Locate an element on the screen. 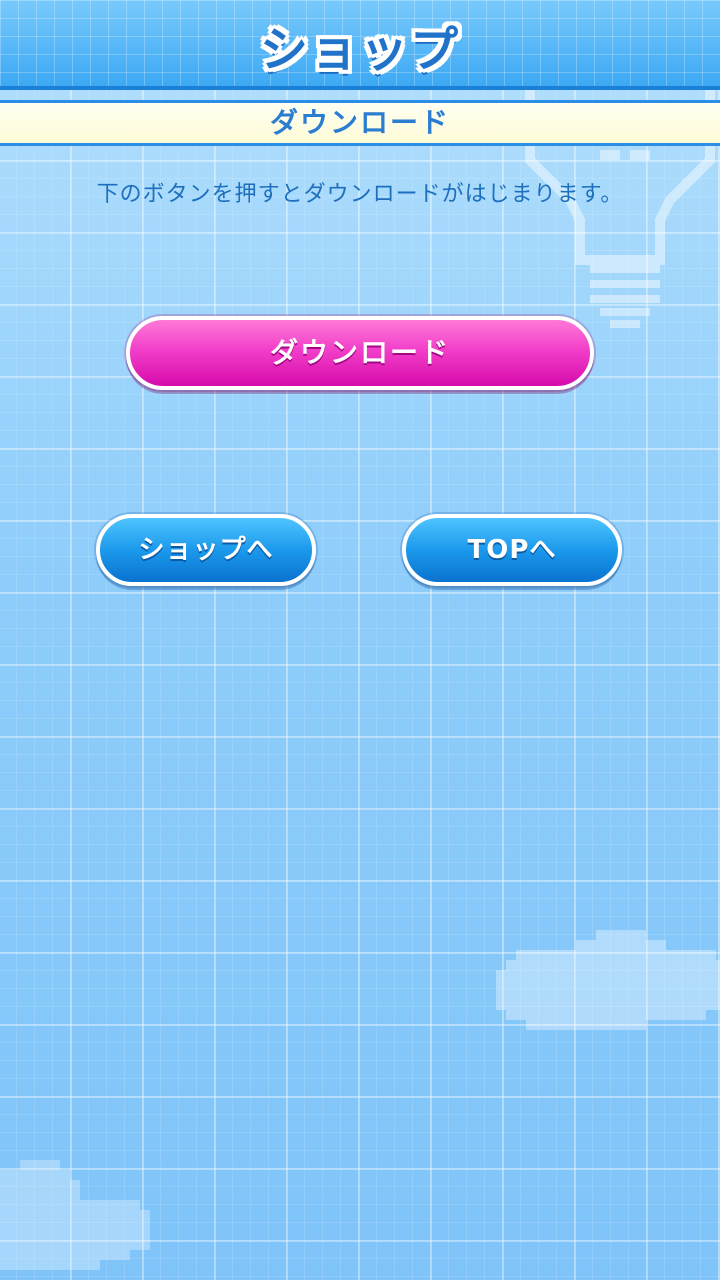 The height and width of the screenshot is (1280, 720). page-title: ショップ is located at coordinates (359, 50).